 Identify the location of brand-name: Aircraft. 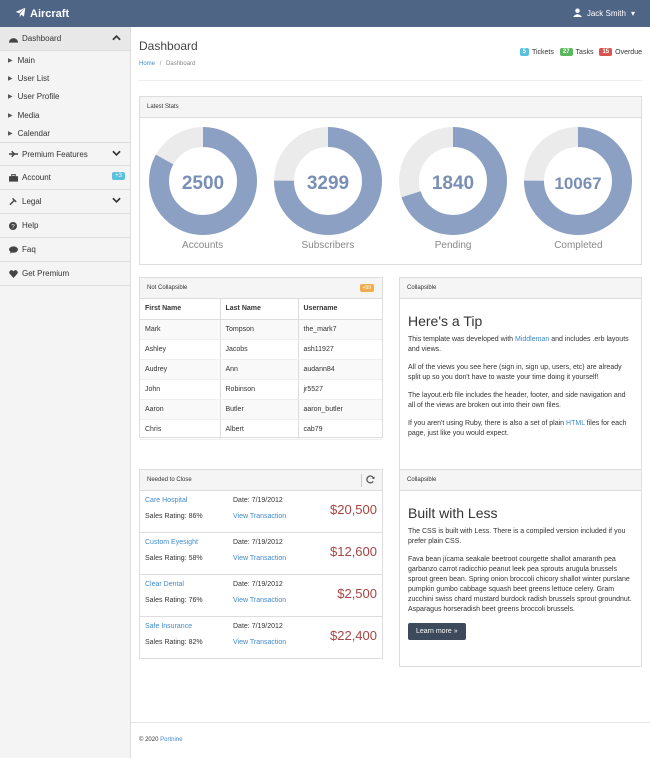
(50, 14).